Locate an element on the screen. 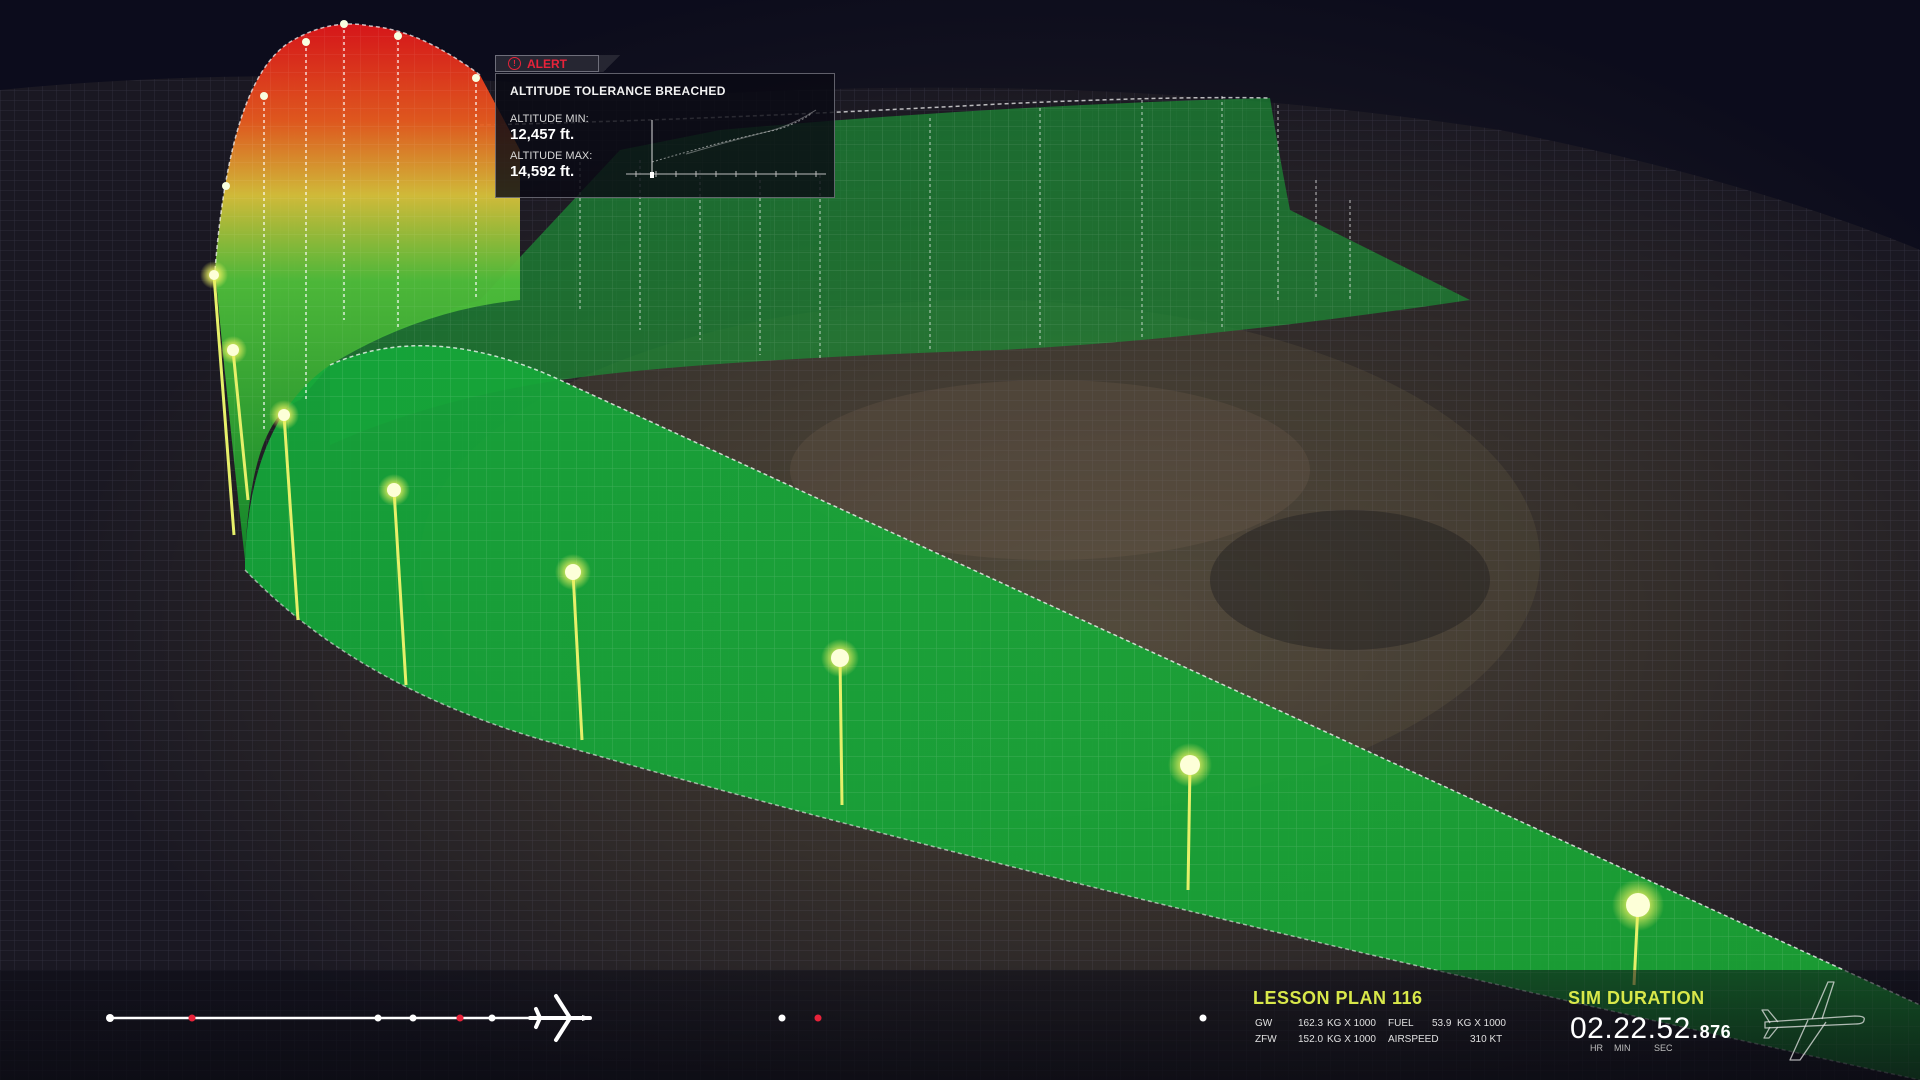  sim-duration-value: 02.22.52.876 is located at coordinates (1650, 1029).